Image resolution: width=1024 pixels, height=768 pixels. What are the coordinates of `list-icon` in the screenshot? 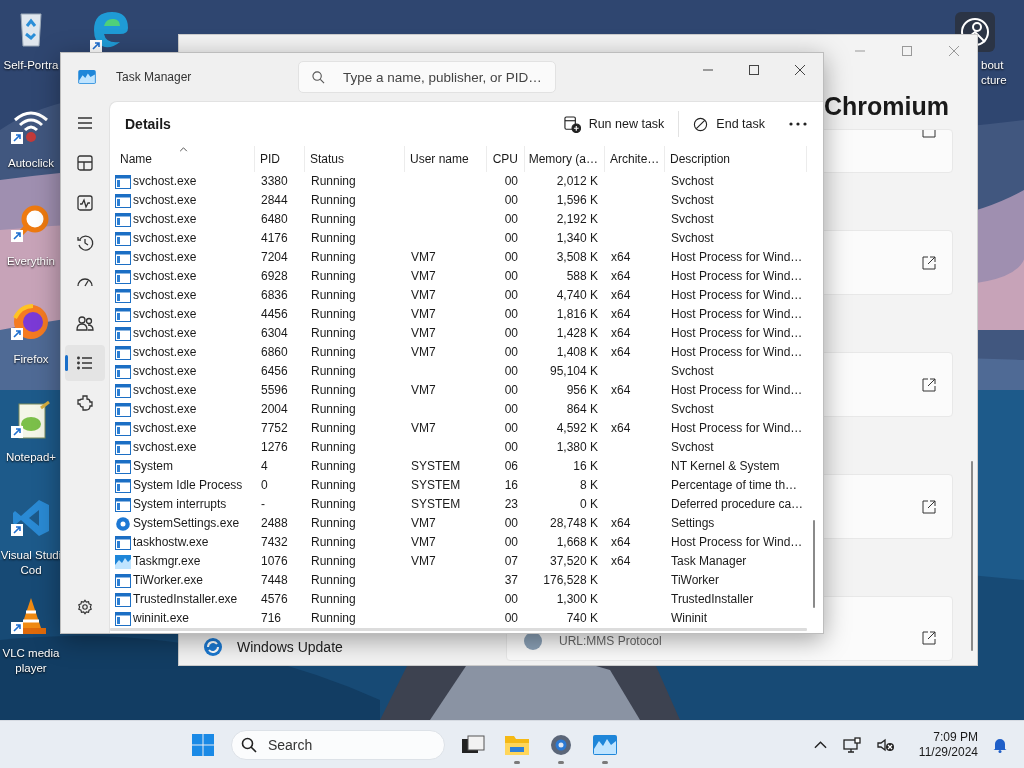 It's located at (85, 363).